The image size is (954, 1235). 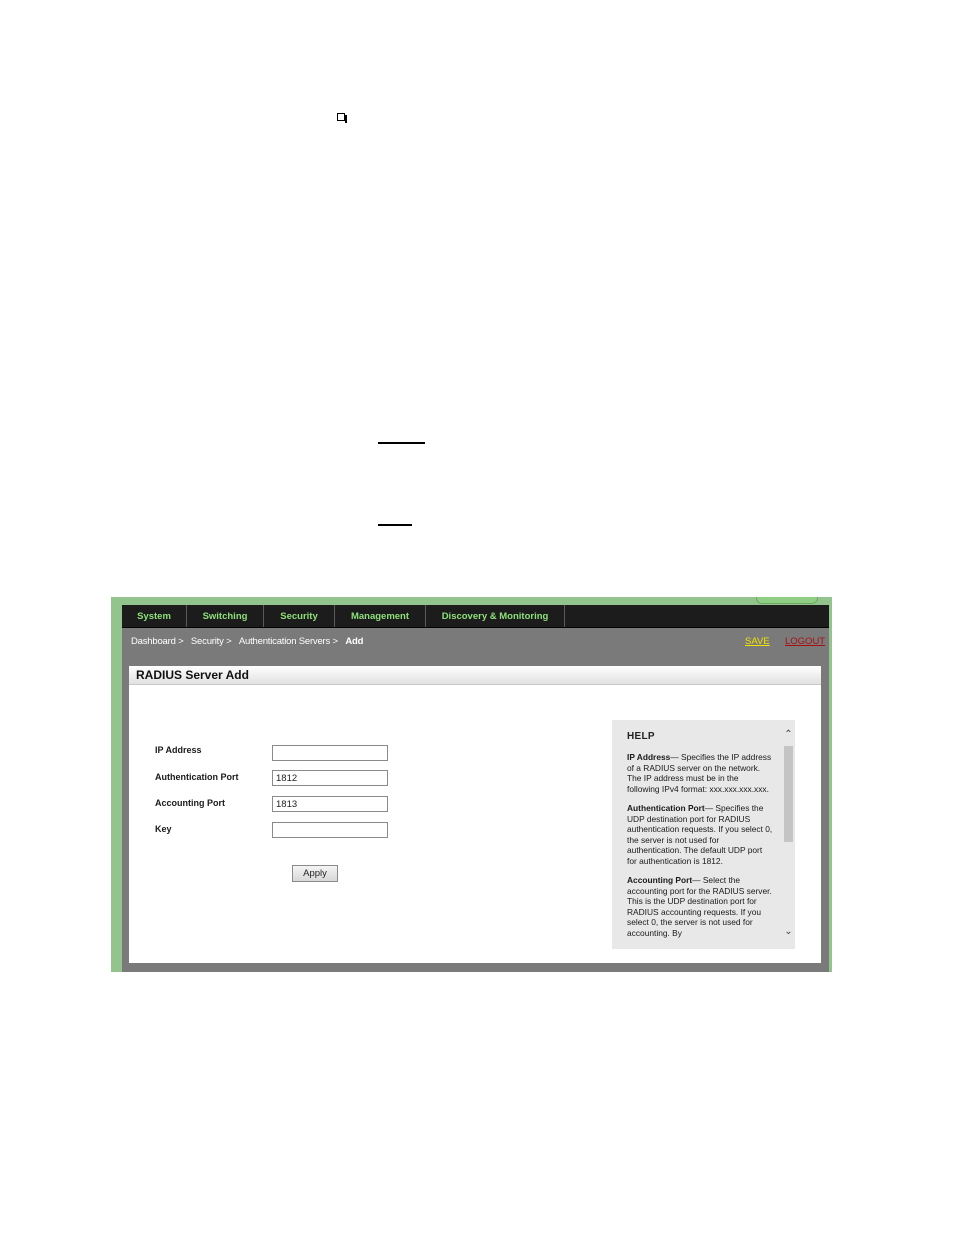 I want to click on help-title: HELP, so click(x=641, y=736).